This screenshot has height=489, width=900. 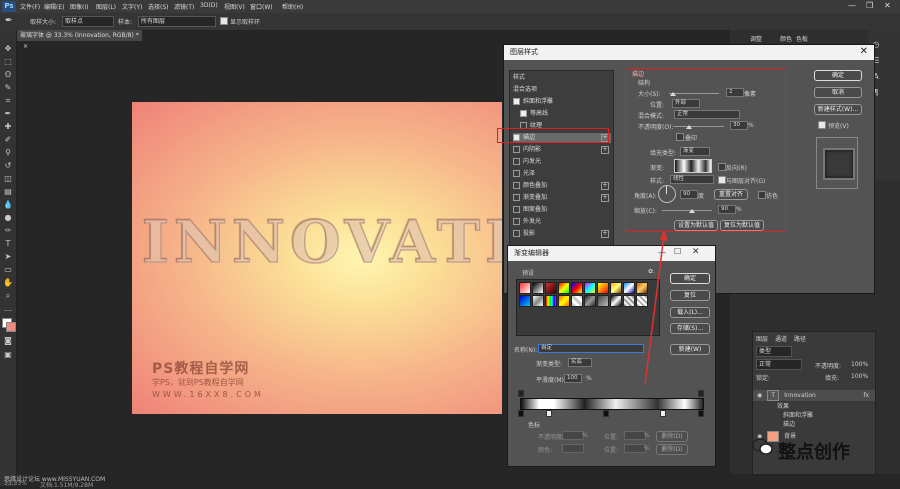 What do you see at coordinates (635, 448) in the screenshot?
I see `color-location-input` at bounding box center [635, 448].